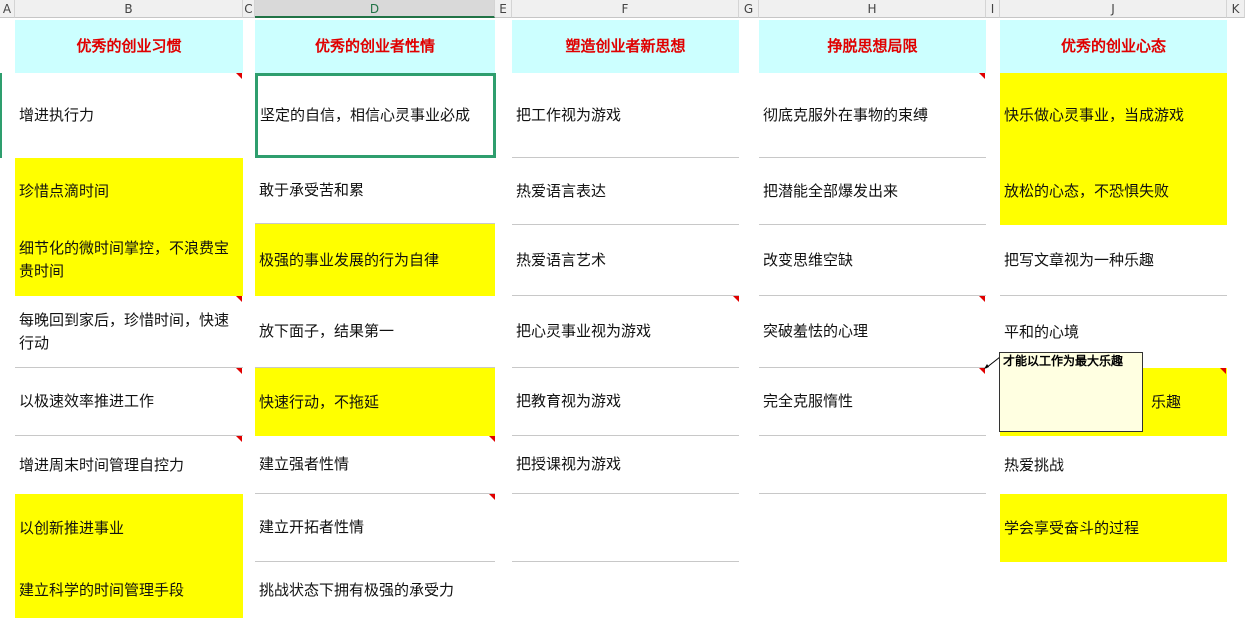 The width and height of the screenshot is (1245, 618). I want to click on comment-box: 才能以工作为最大乐趣, so click(1071, 392).